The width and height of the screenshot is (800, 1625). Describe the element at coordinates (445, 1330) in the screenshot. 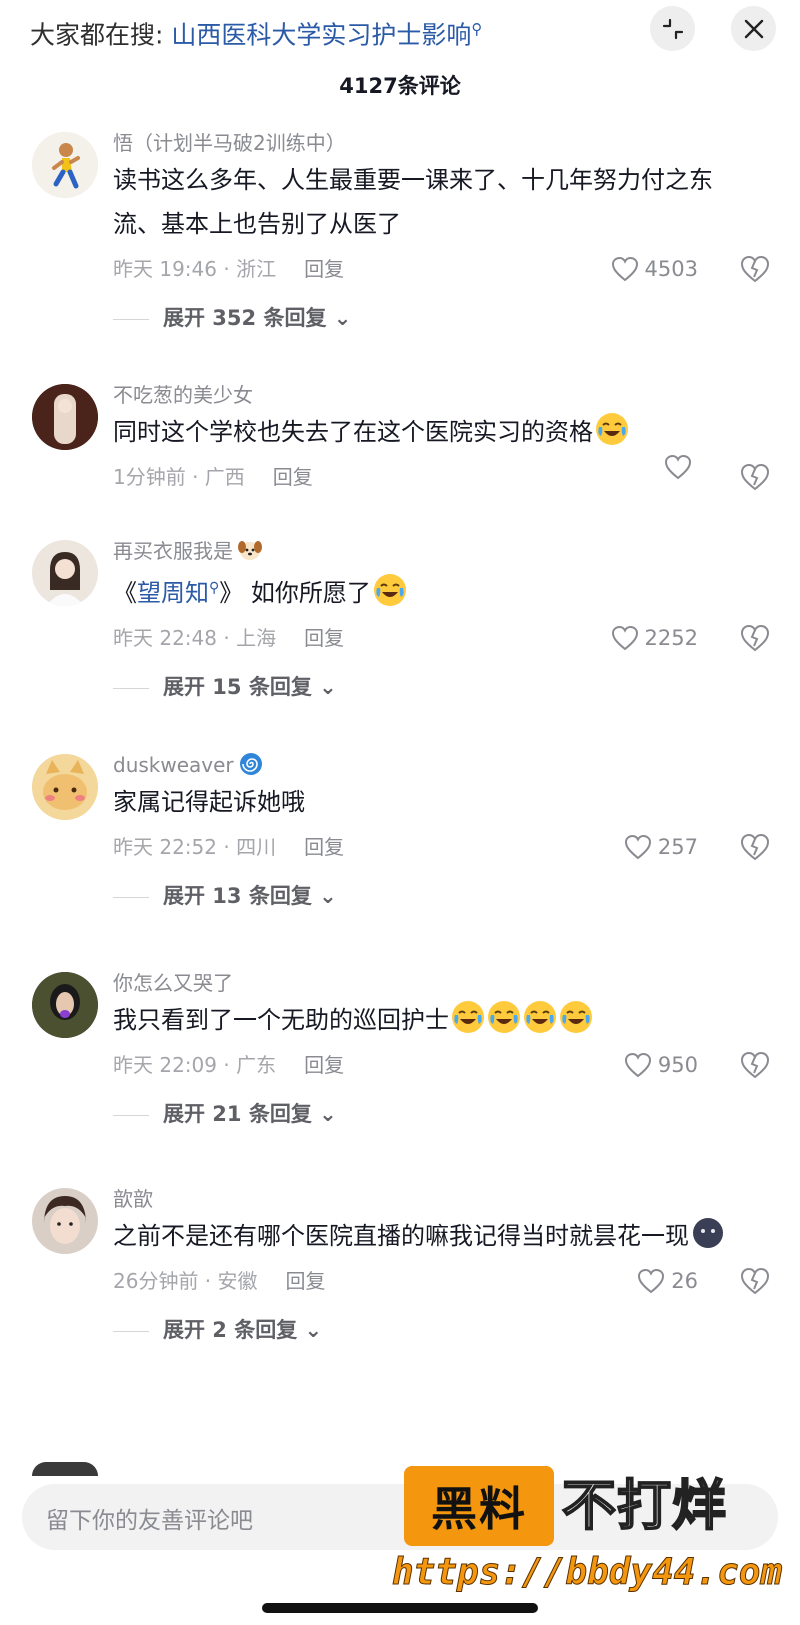

I see `expand-replies-button: 展开 2 条回复 ⌄` at that location.